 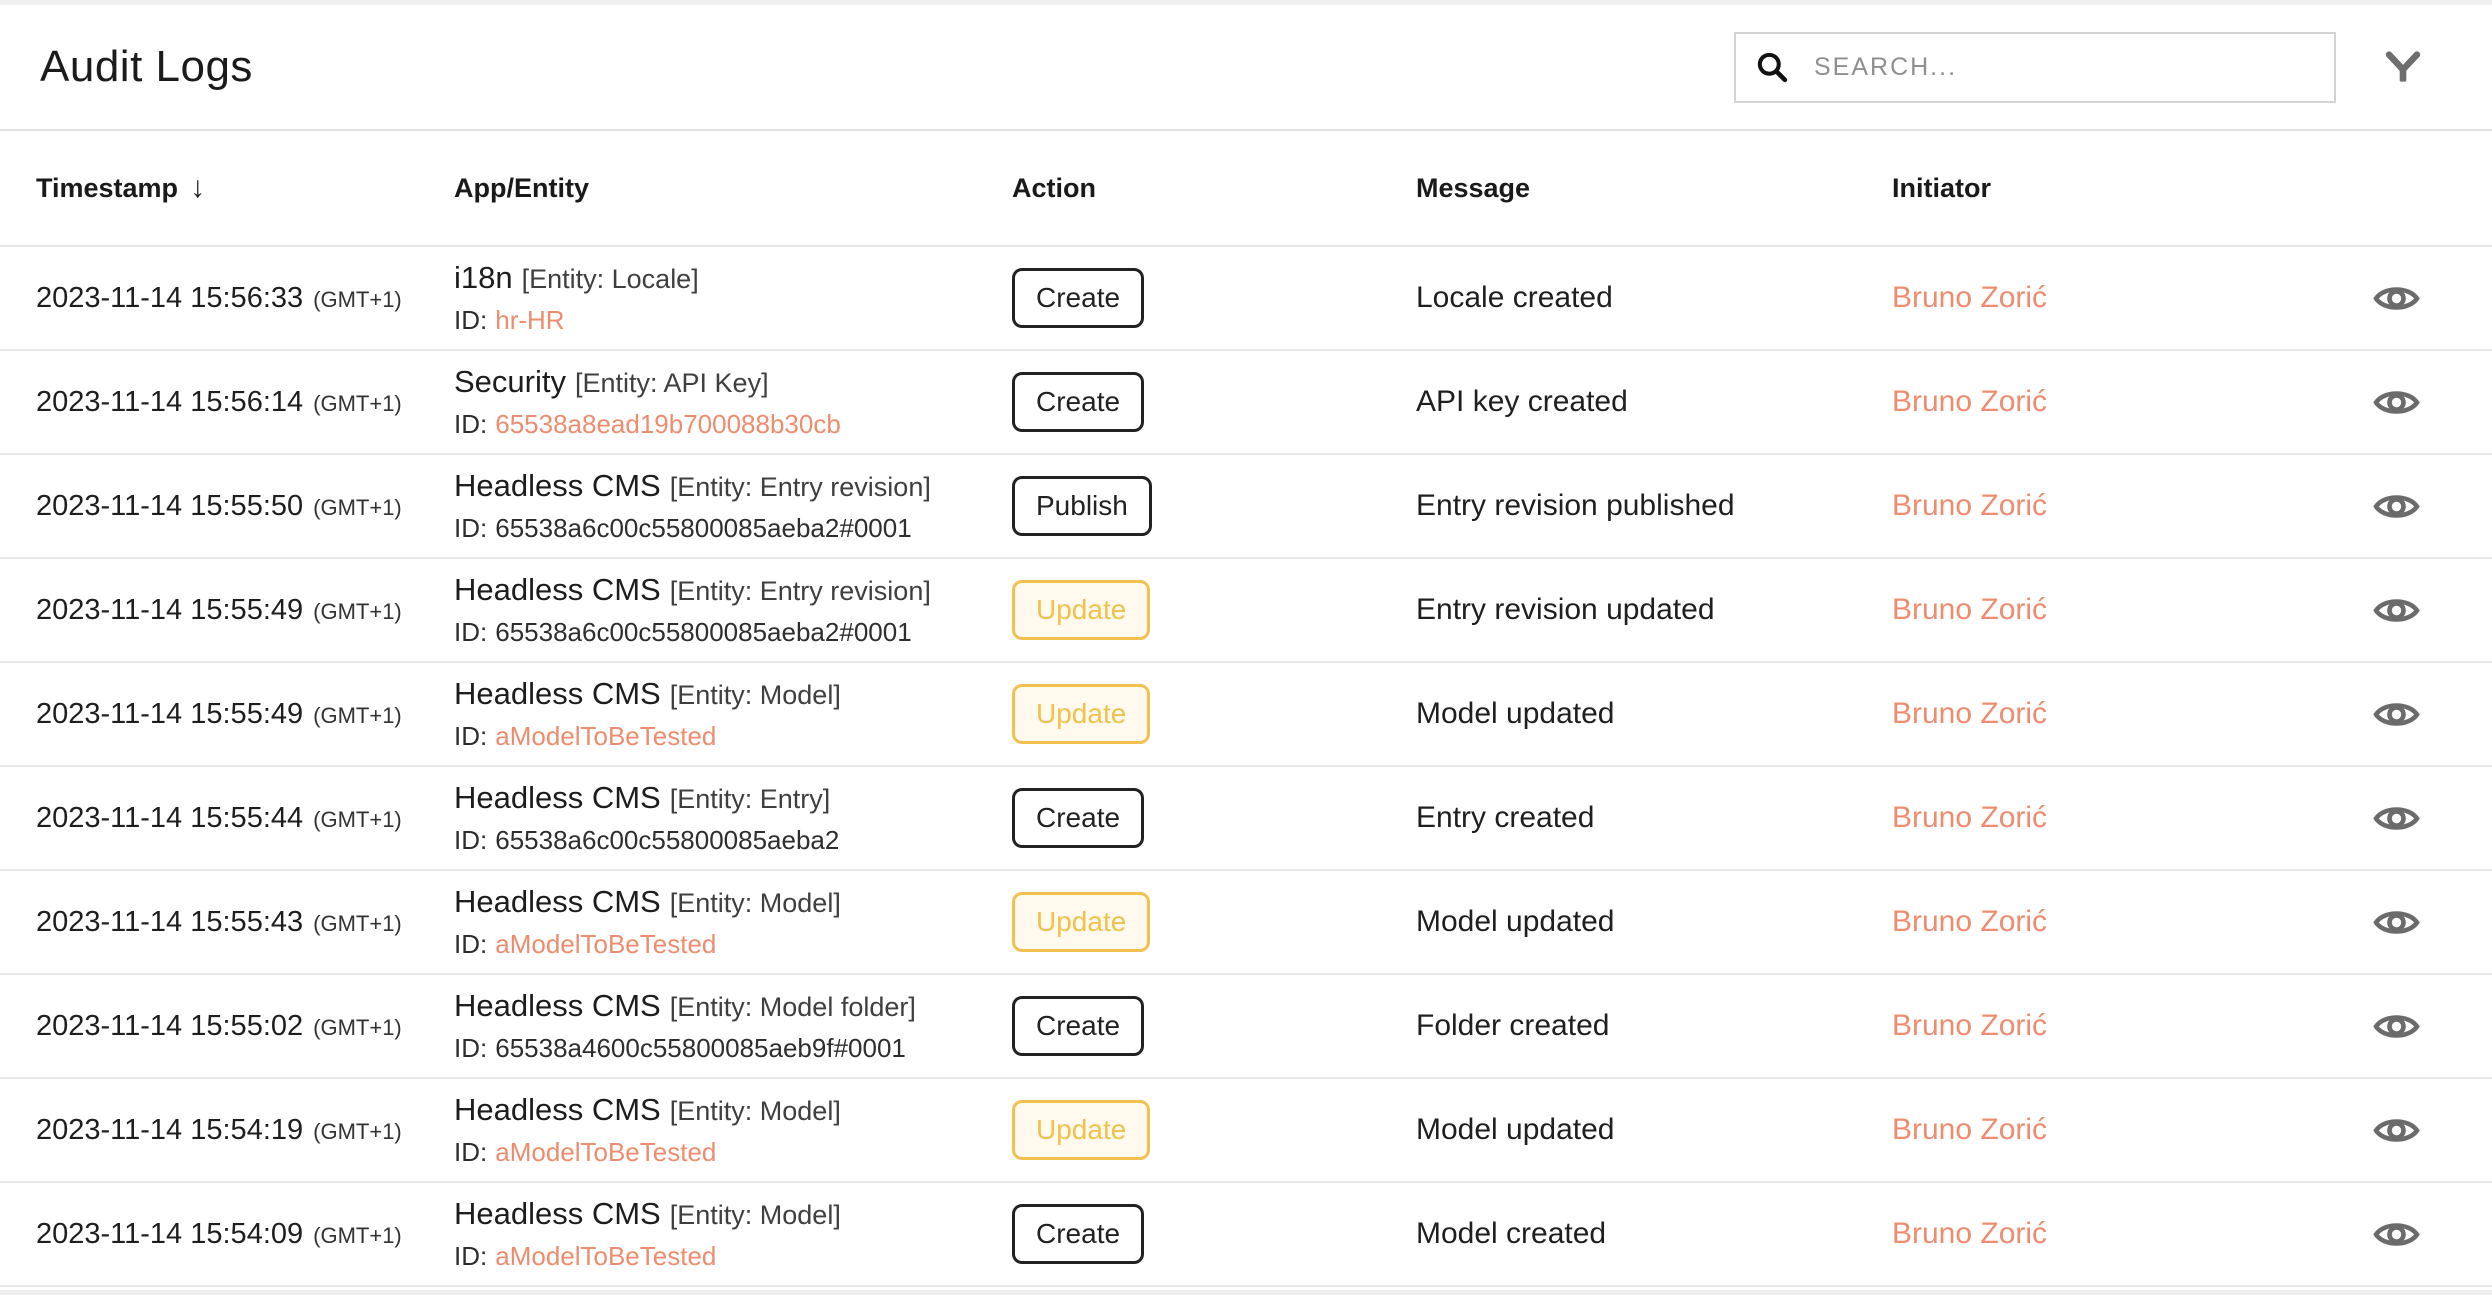 I want to click on entity-id-value: 65538a8ead19b700088b30cb, so click(x=668, y=424).